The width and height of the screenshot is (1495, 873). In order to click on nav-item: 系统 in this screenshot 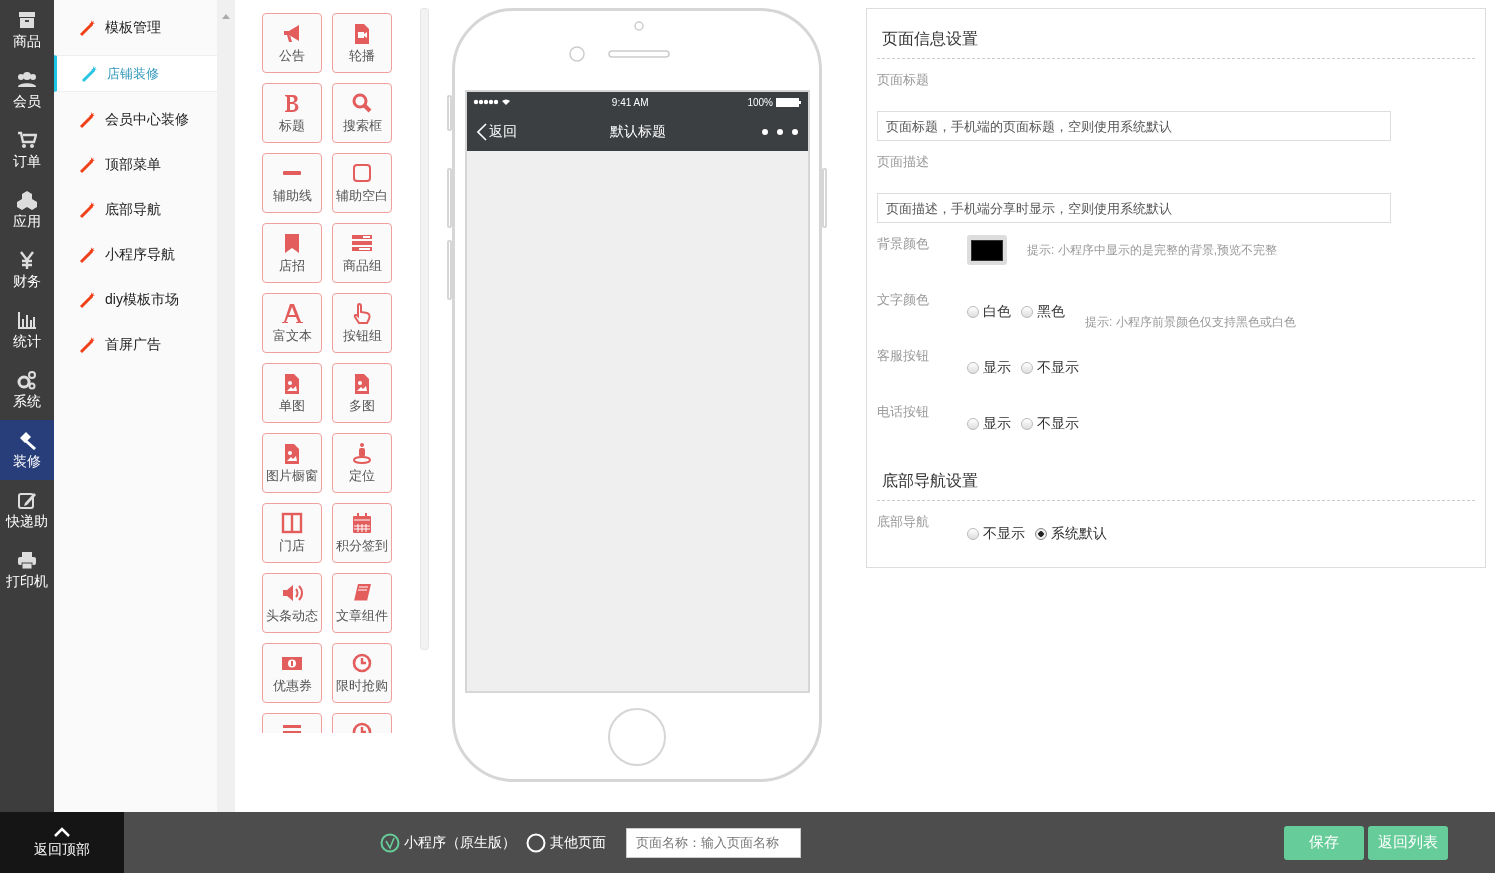, I will do `click(27, 390)`.